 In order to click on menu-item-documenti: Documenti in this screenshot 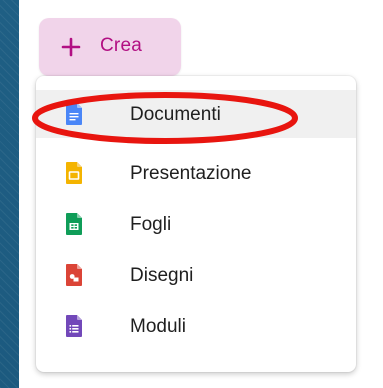, I will do `click(196, 114)`.